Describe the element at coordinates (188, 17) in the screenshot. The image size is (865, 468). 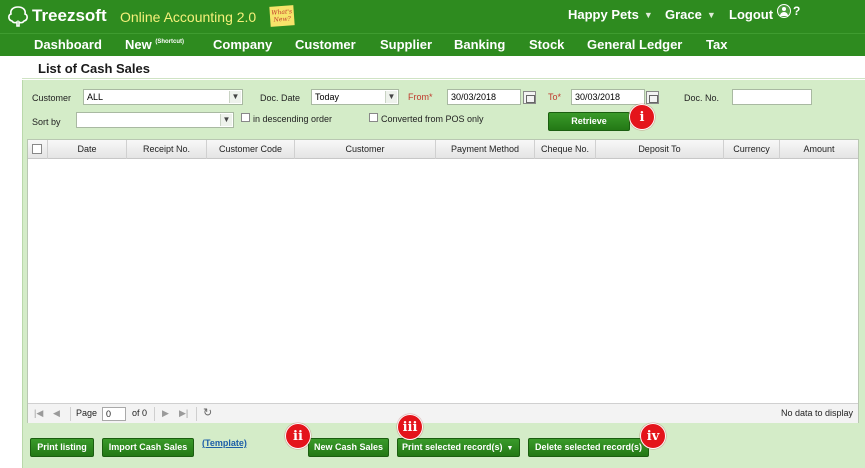
I see `product-name: Online Accounting 2.0` at that location.